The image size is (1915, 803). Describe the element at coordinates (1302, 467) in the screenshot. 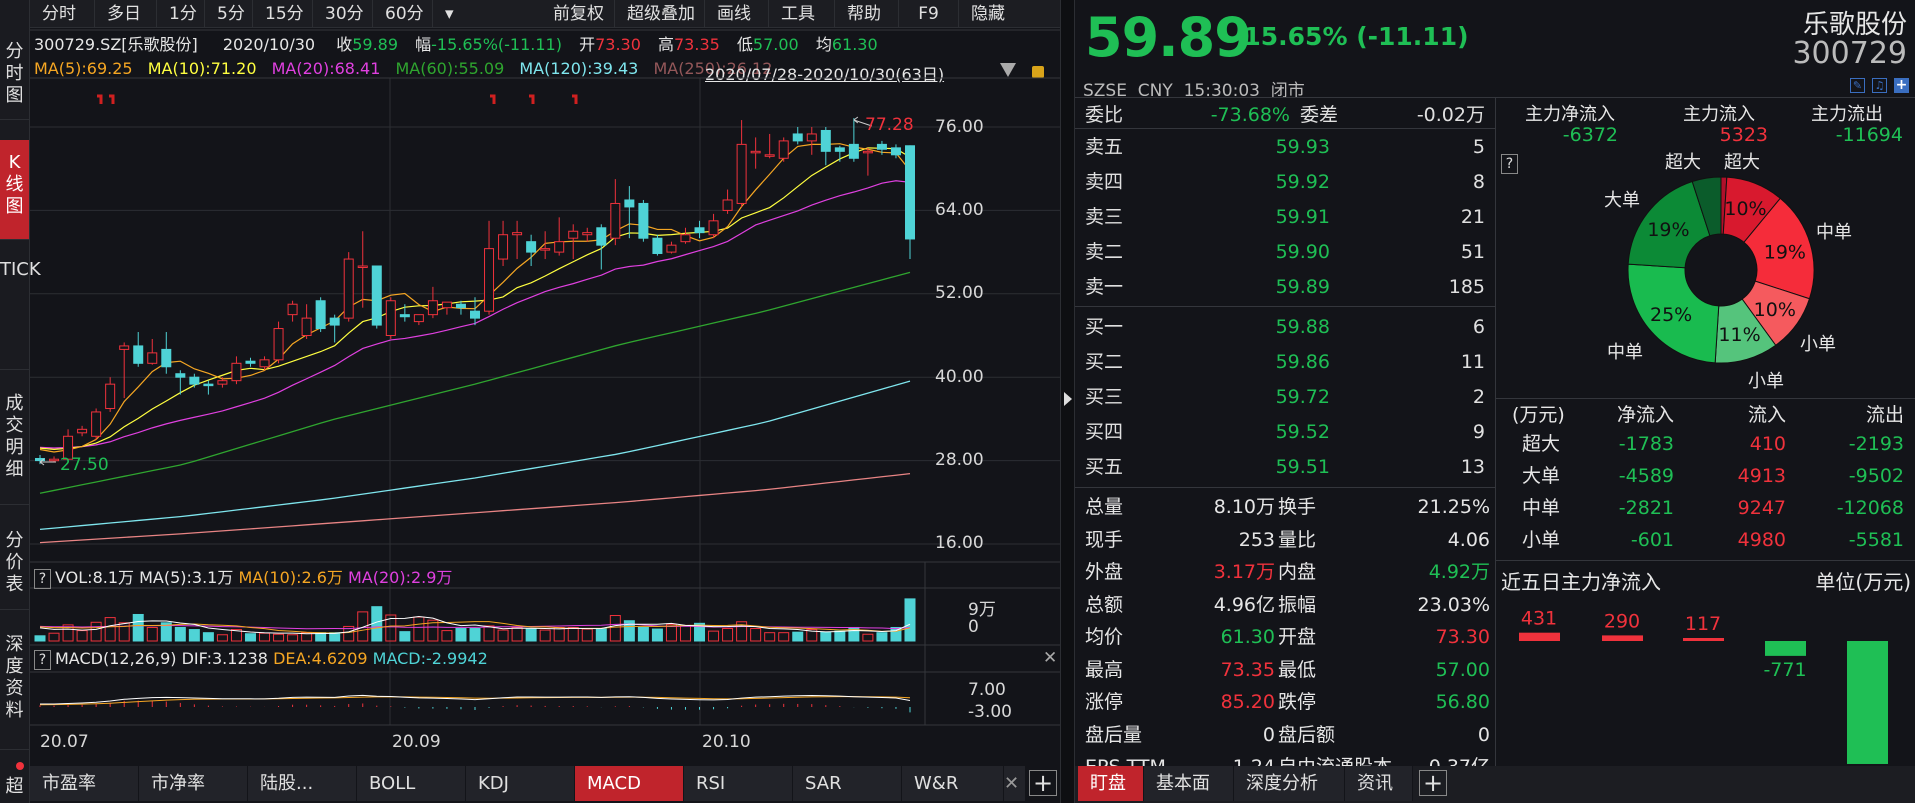

I see `level-price: 59.51` at that location.